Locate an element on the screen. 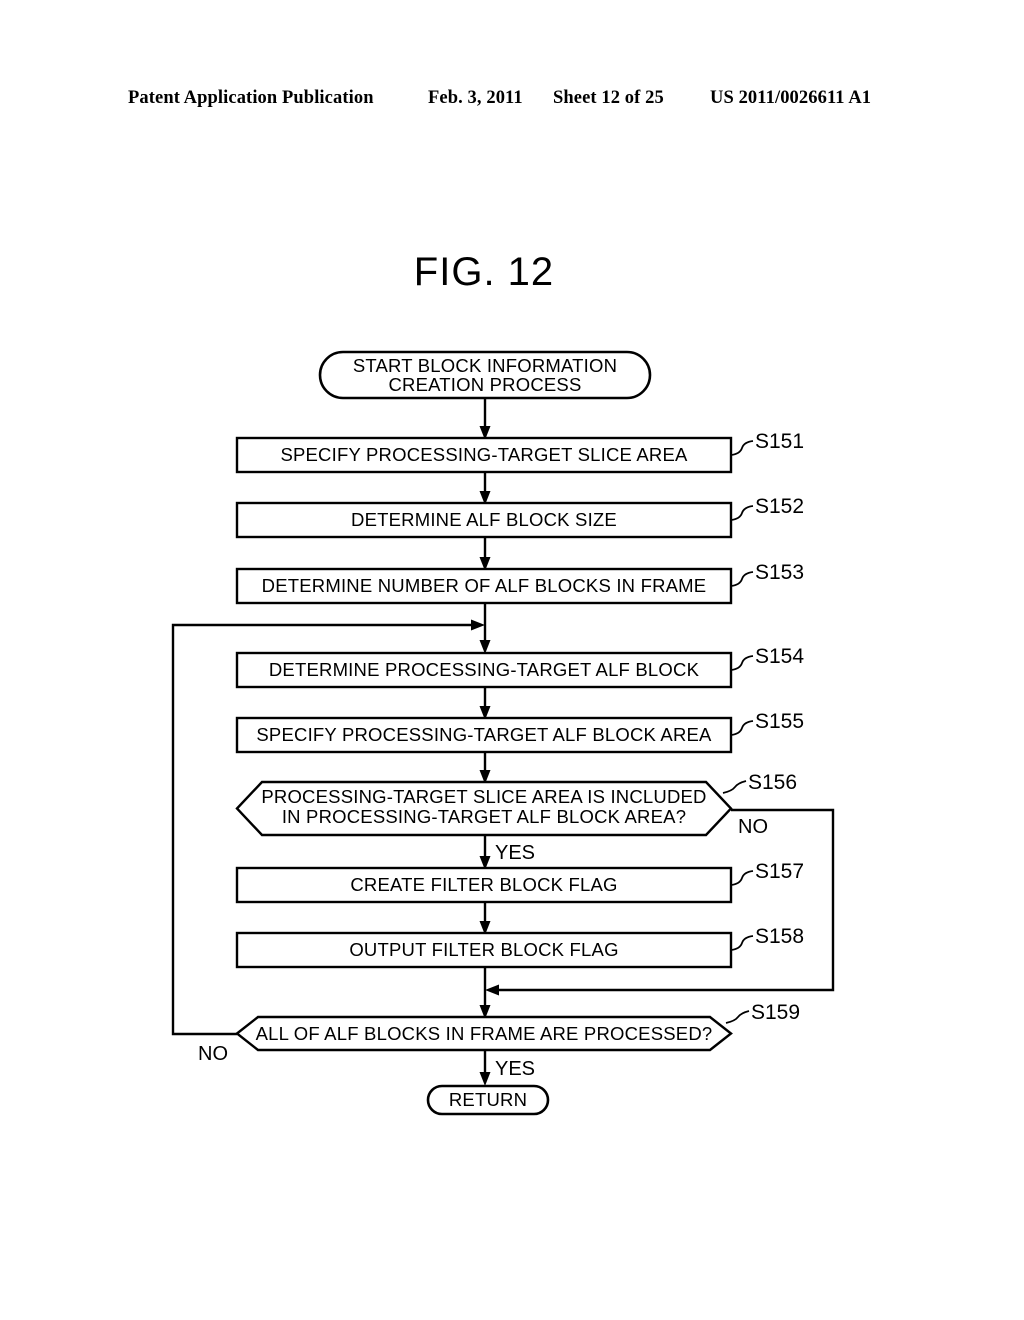 Image resolution: width=1024 pixels, height=1320 pixels. process-node-s155-label: SPECIFY PROCESSING-TARGET ALF BLOCK AREA is located at coordinates (484, 734).